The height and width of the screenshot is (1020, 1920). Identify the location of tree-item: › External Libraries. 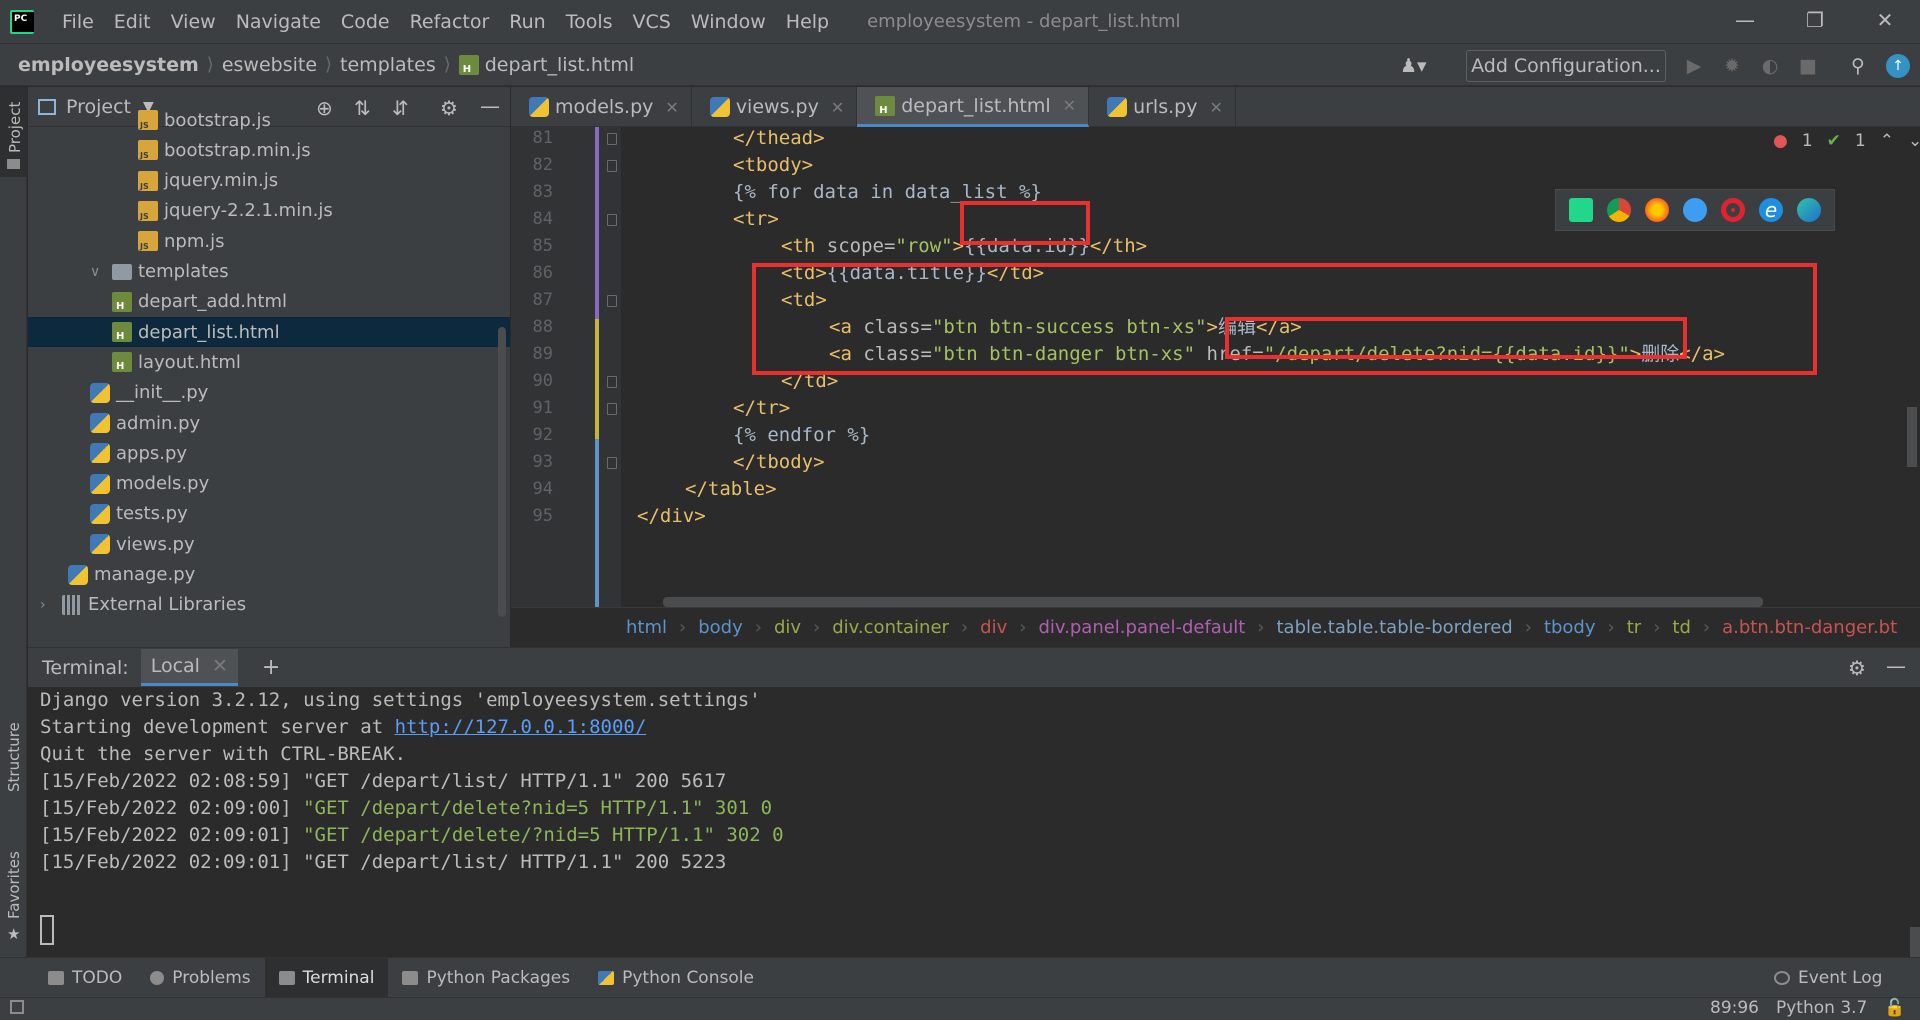
(269, 605).